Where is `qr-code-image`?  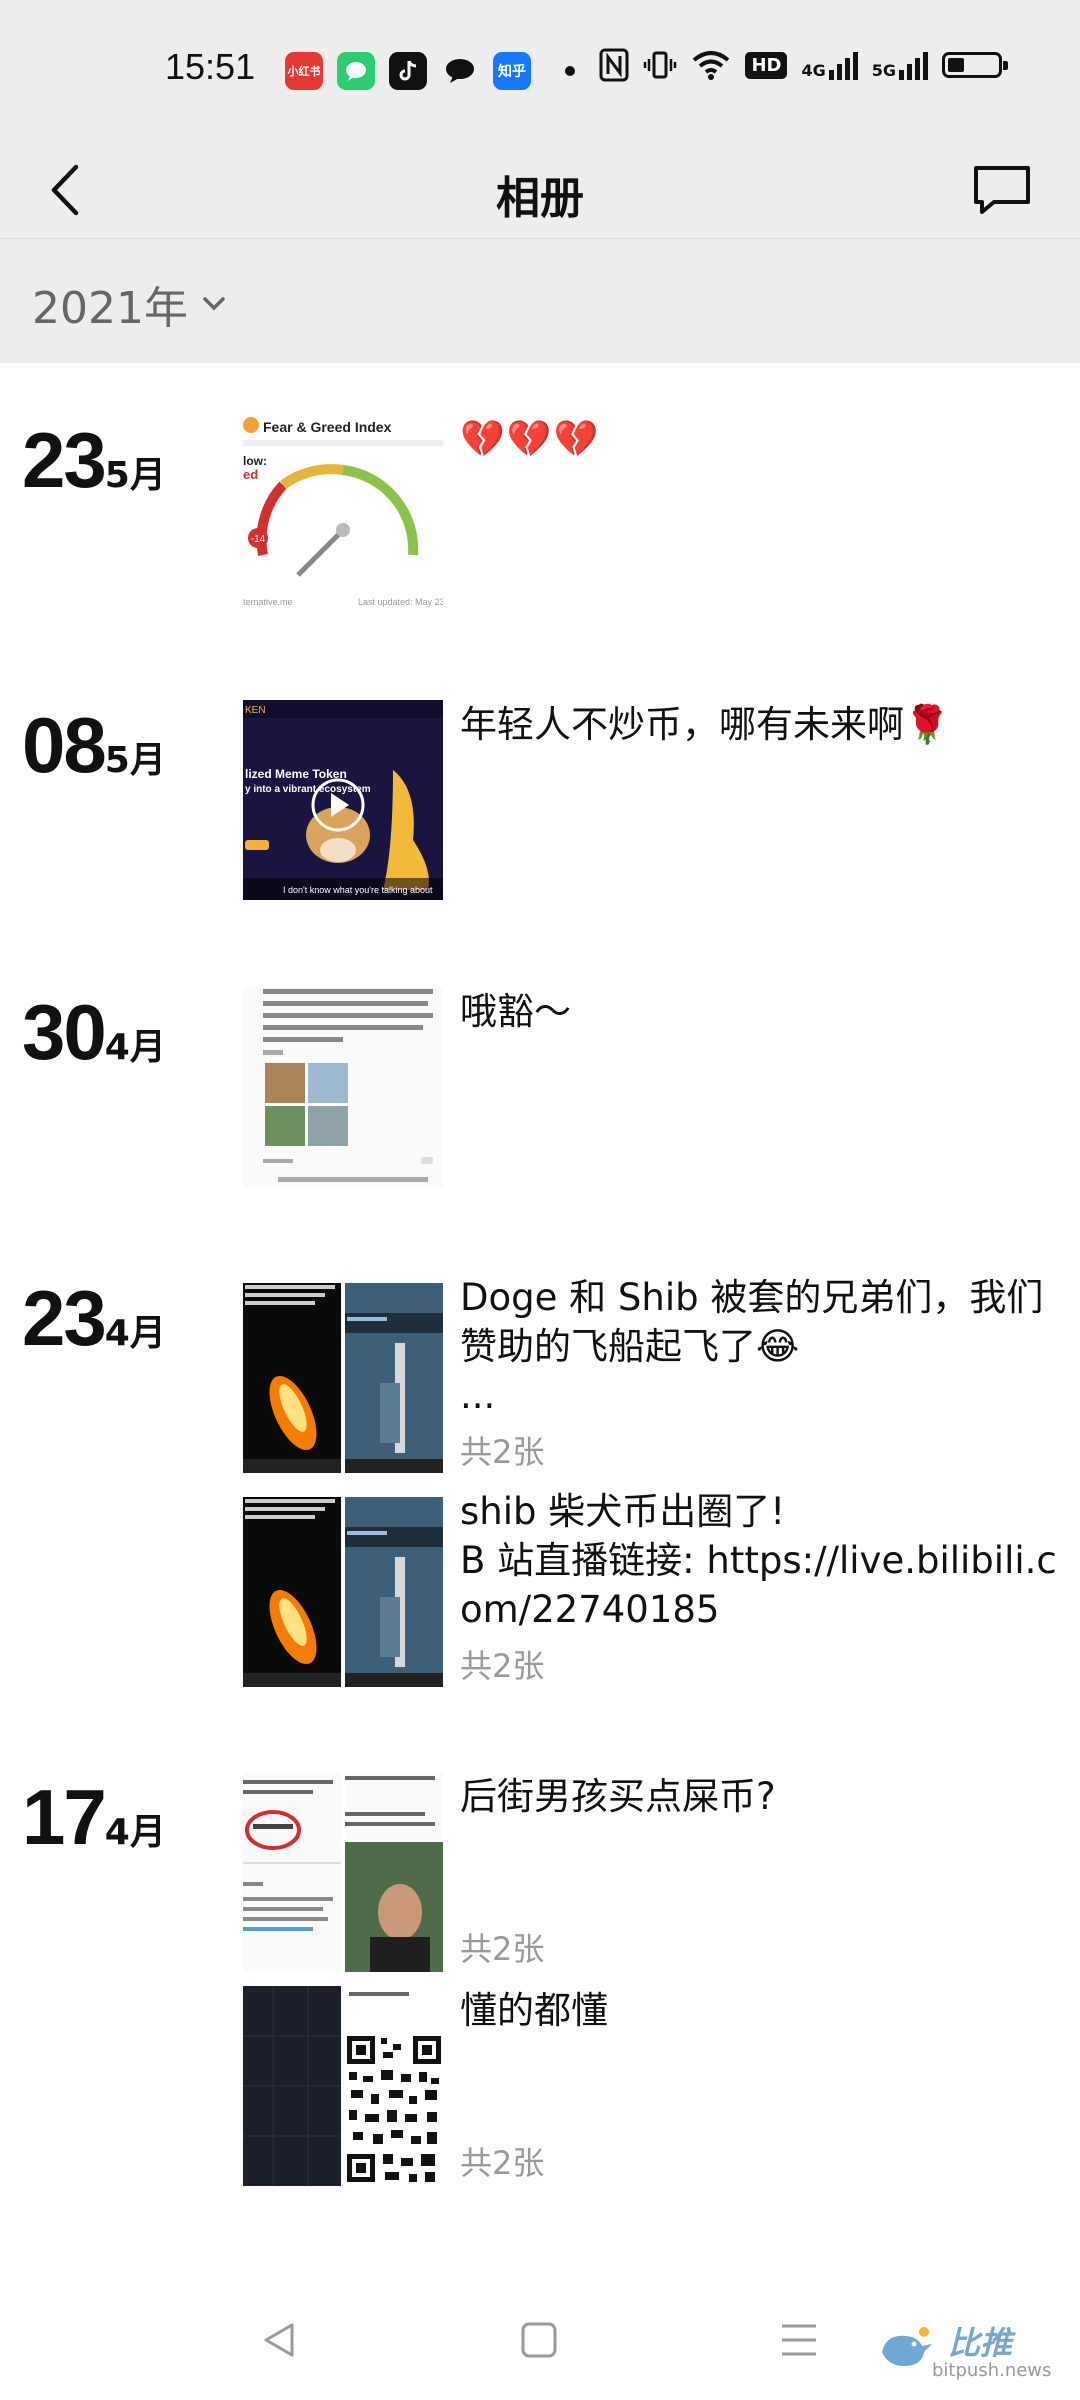
qr-code-image is located at coordinates (394, 2086).